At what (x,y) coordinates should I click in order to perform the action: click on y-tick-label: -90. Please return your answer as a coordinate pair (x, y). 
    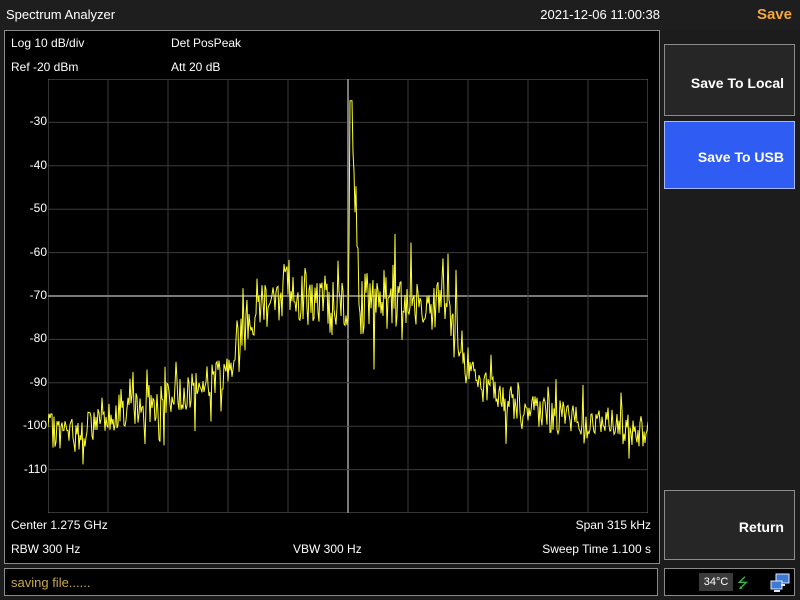
    Looking at the image, I should click on (38, 381).